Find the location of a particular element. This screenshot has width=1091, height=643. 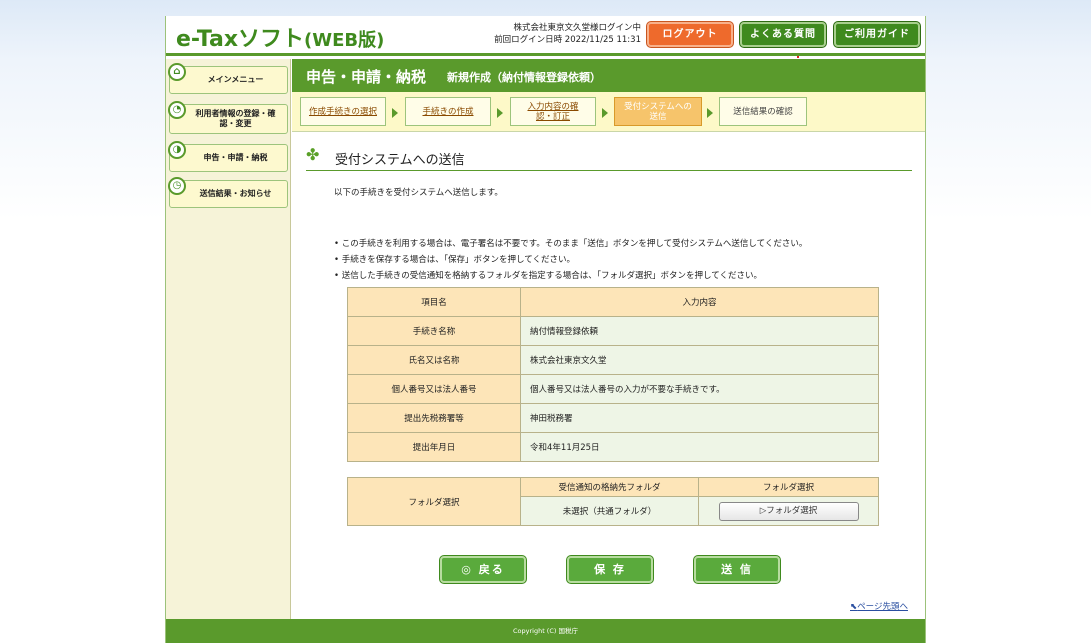

table-row: 氏名又は名称 株式会社東京文久堂 is located at coordinates (613, 360).